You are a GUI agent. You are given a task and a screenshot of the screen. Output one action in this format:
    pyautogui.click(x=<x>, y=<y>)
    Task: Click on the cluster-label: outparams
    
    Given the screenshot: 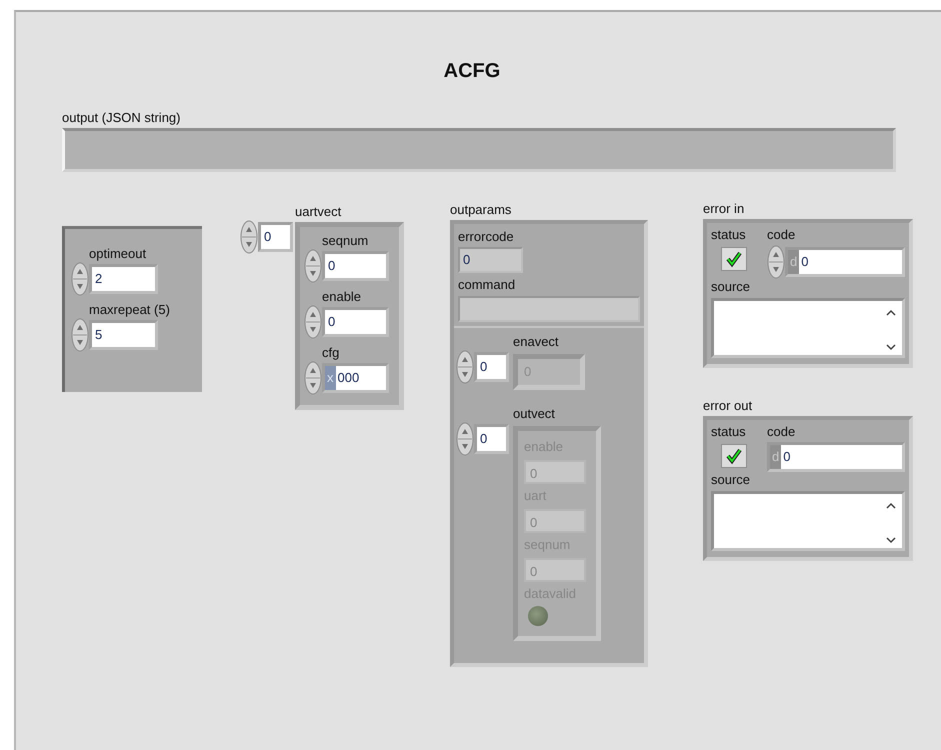 What is the action you would take?
    pyautogui.click(x=481, y=210)
    